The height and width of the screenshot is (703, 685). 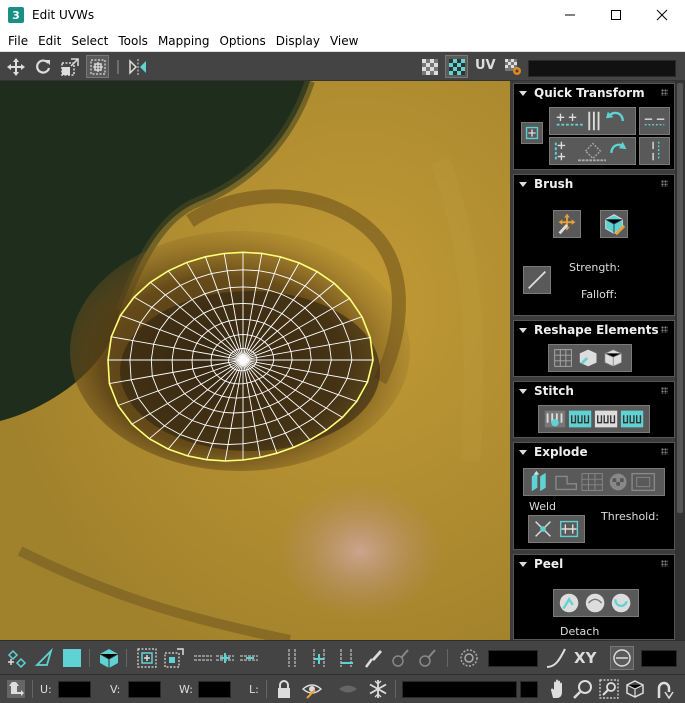 I want to click on rollout-title: Reshape Elements, so click(x=596, y=330).